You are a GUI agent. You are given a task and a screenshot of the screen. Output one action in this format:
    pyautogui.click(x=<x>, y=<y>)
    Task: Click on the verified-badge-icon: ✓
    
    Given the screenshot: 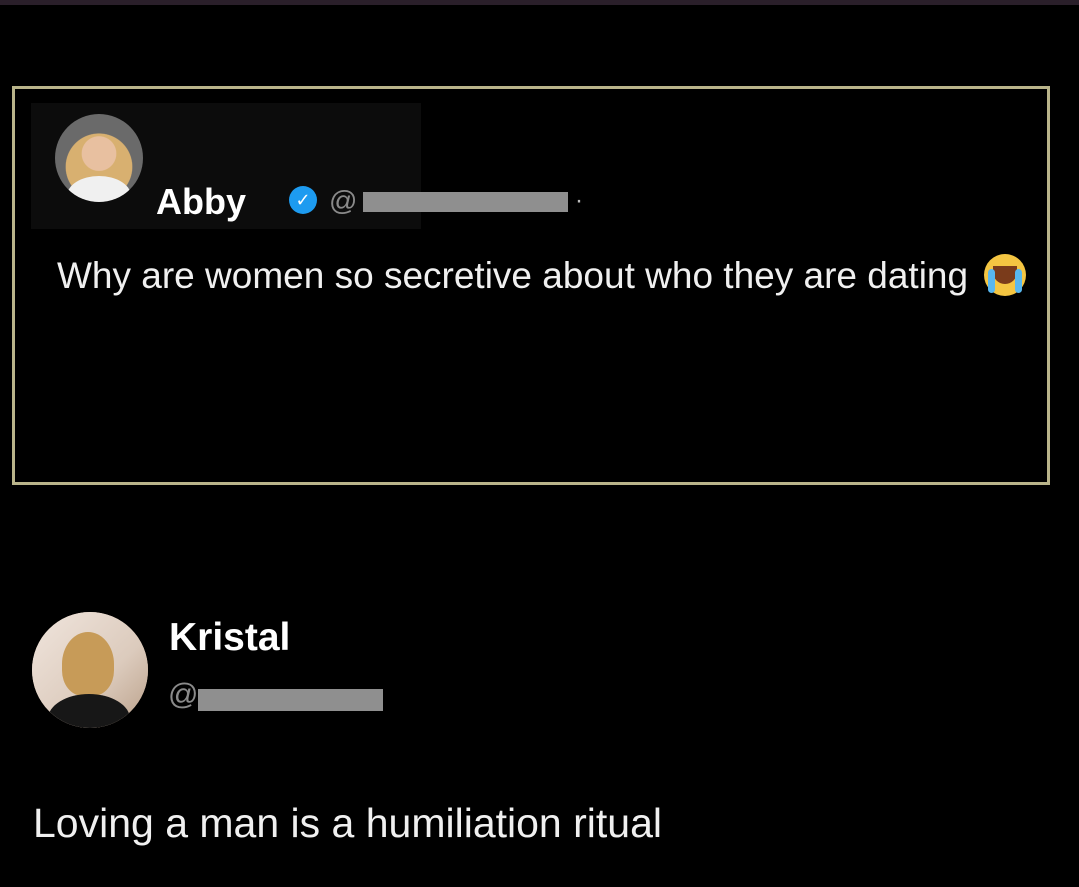 What is the action you would take?
    pyautogui.click(x=303, y=200)
    